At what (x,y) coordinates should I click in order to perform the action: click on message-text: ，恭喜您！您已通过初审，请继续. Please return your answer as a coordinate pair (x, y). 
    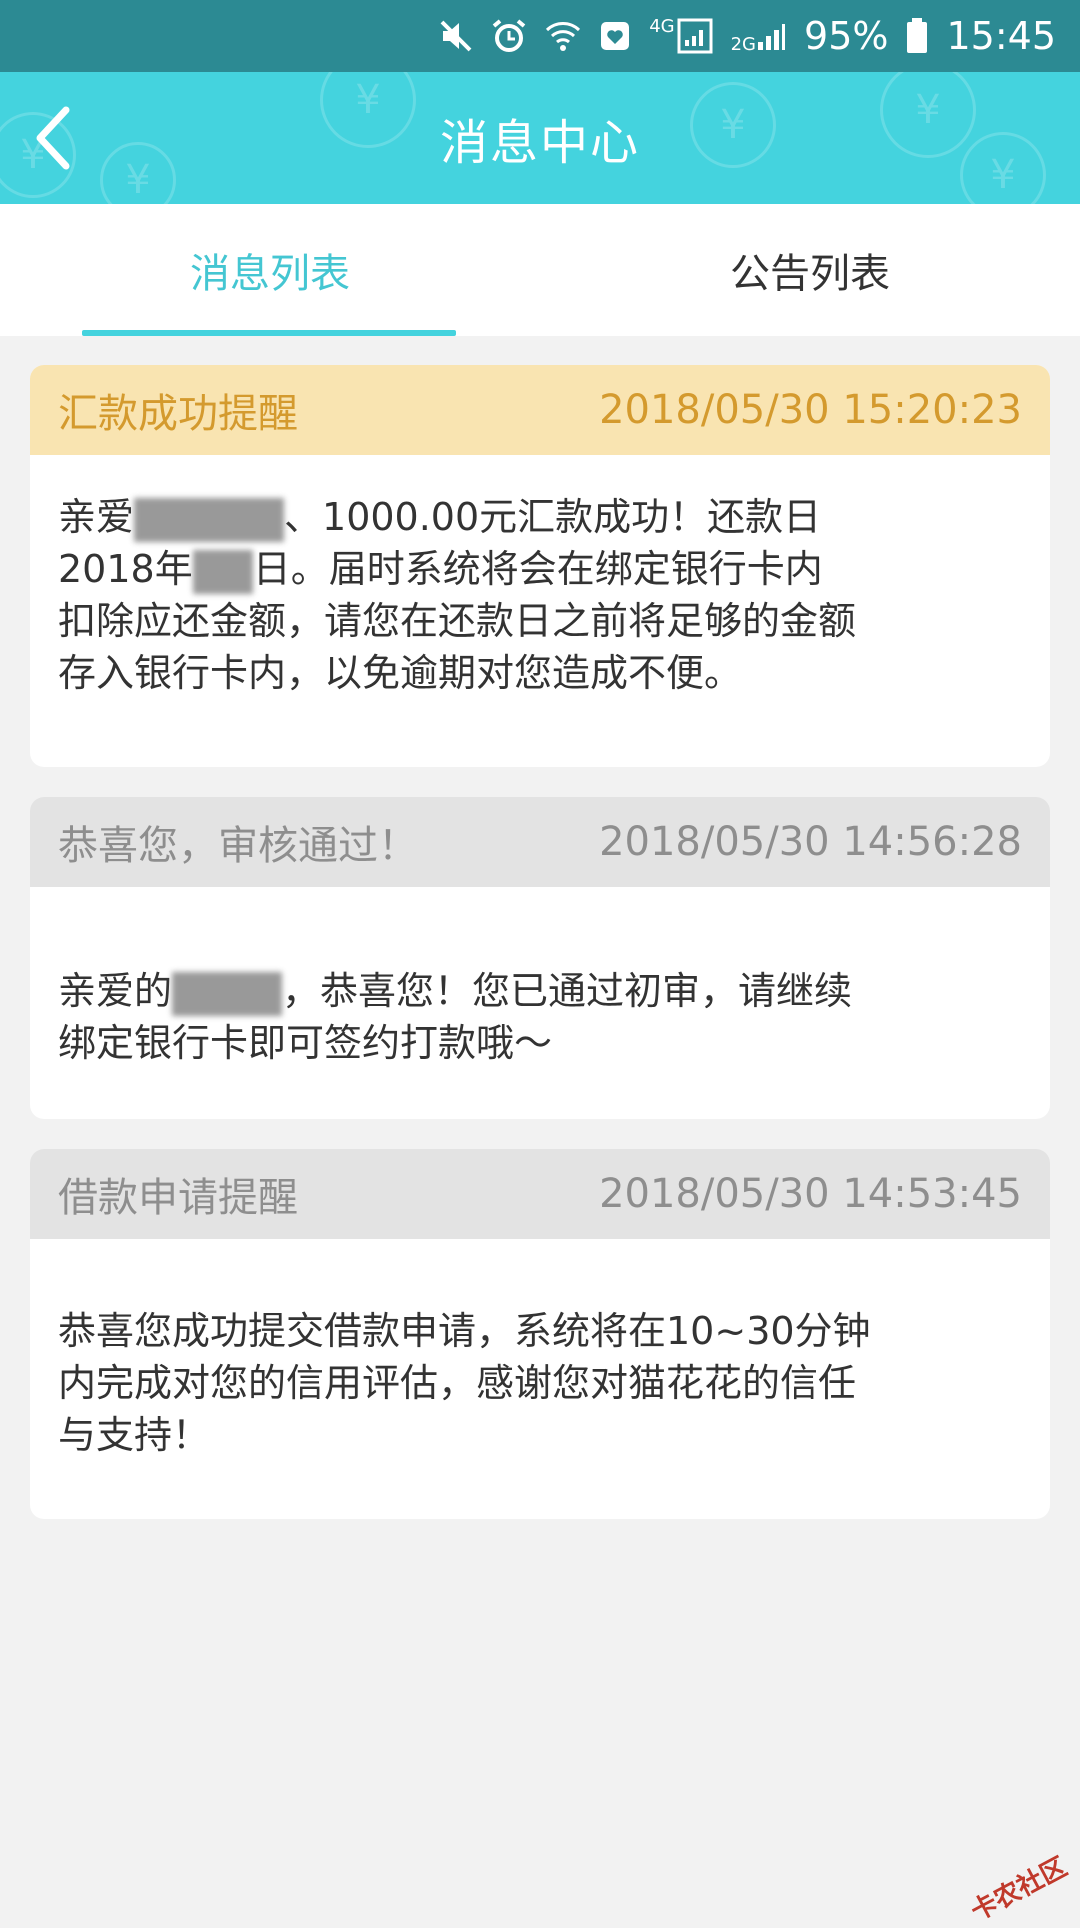
    Looking at the image, I should click on (567, 991).